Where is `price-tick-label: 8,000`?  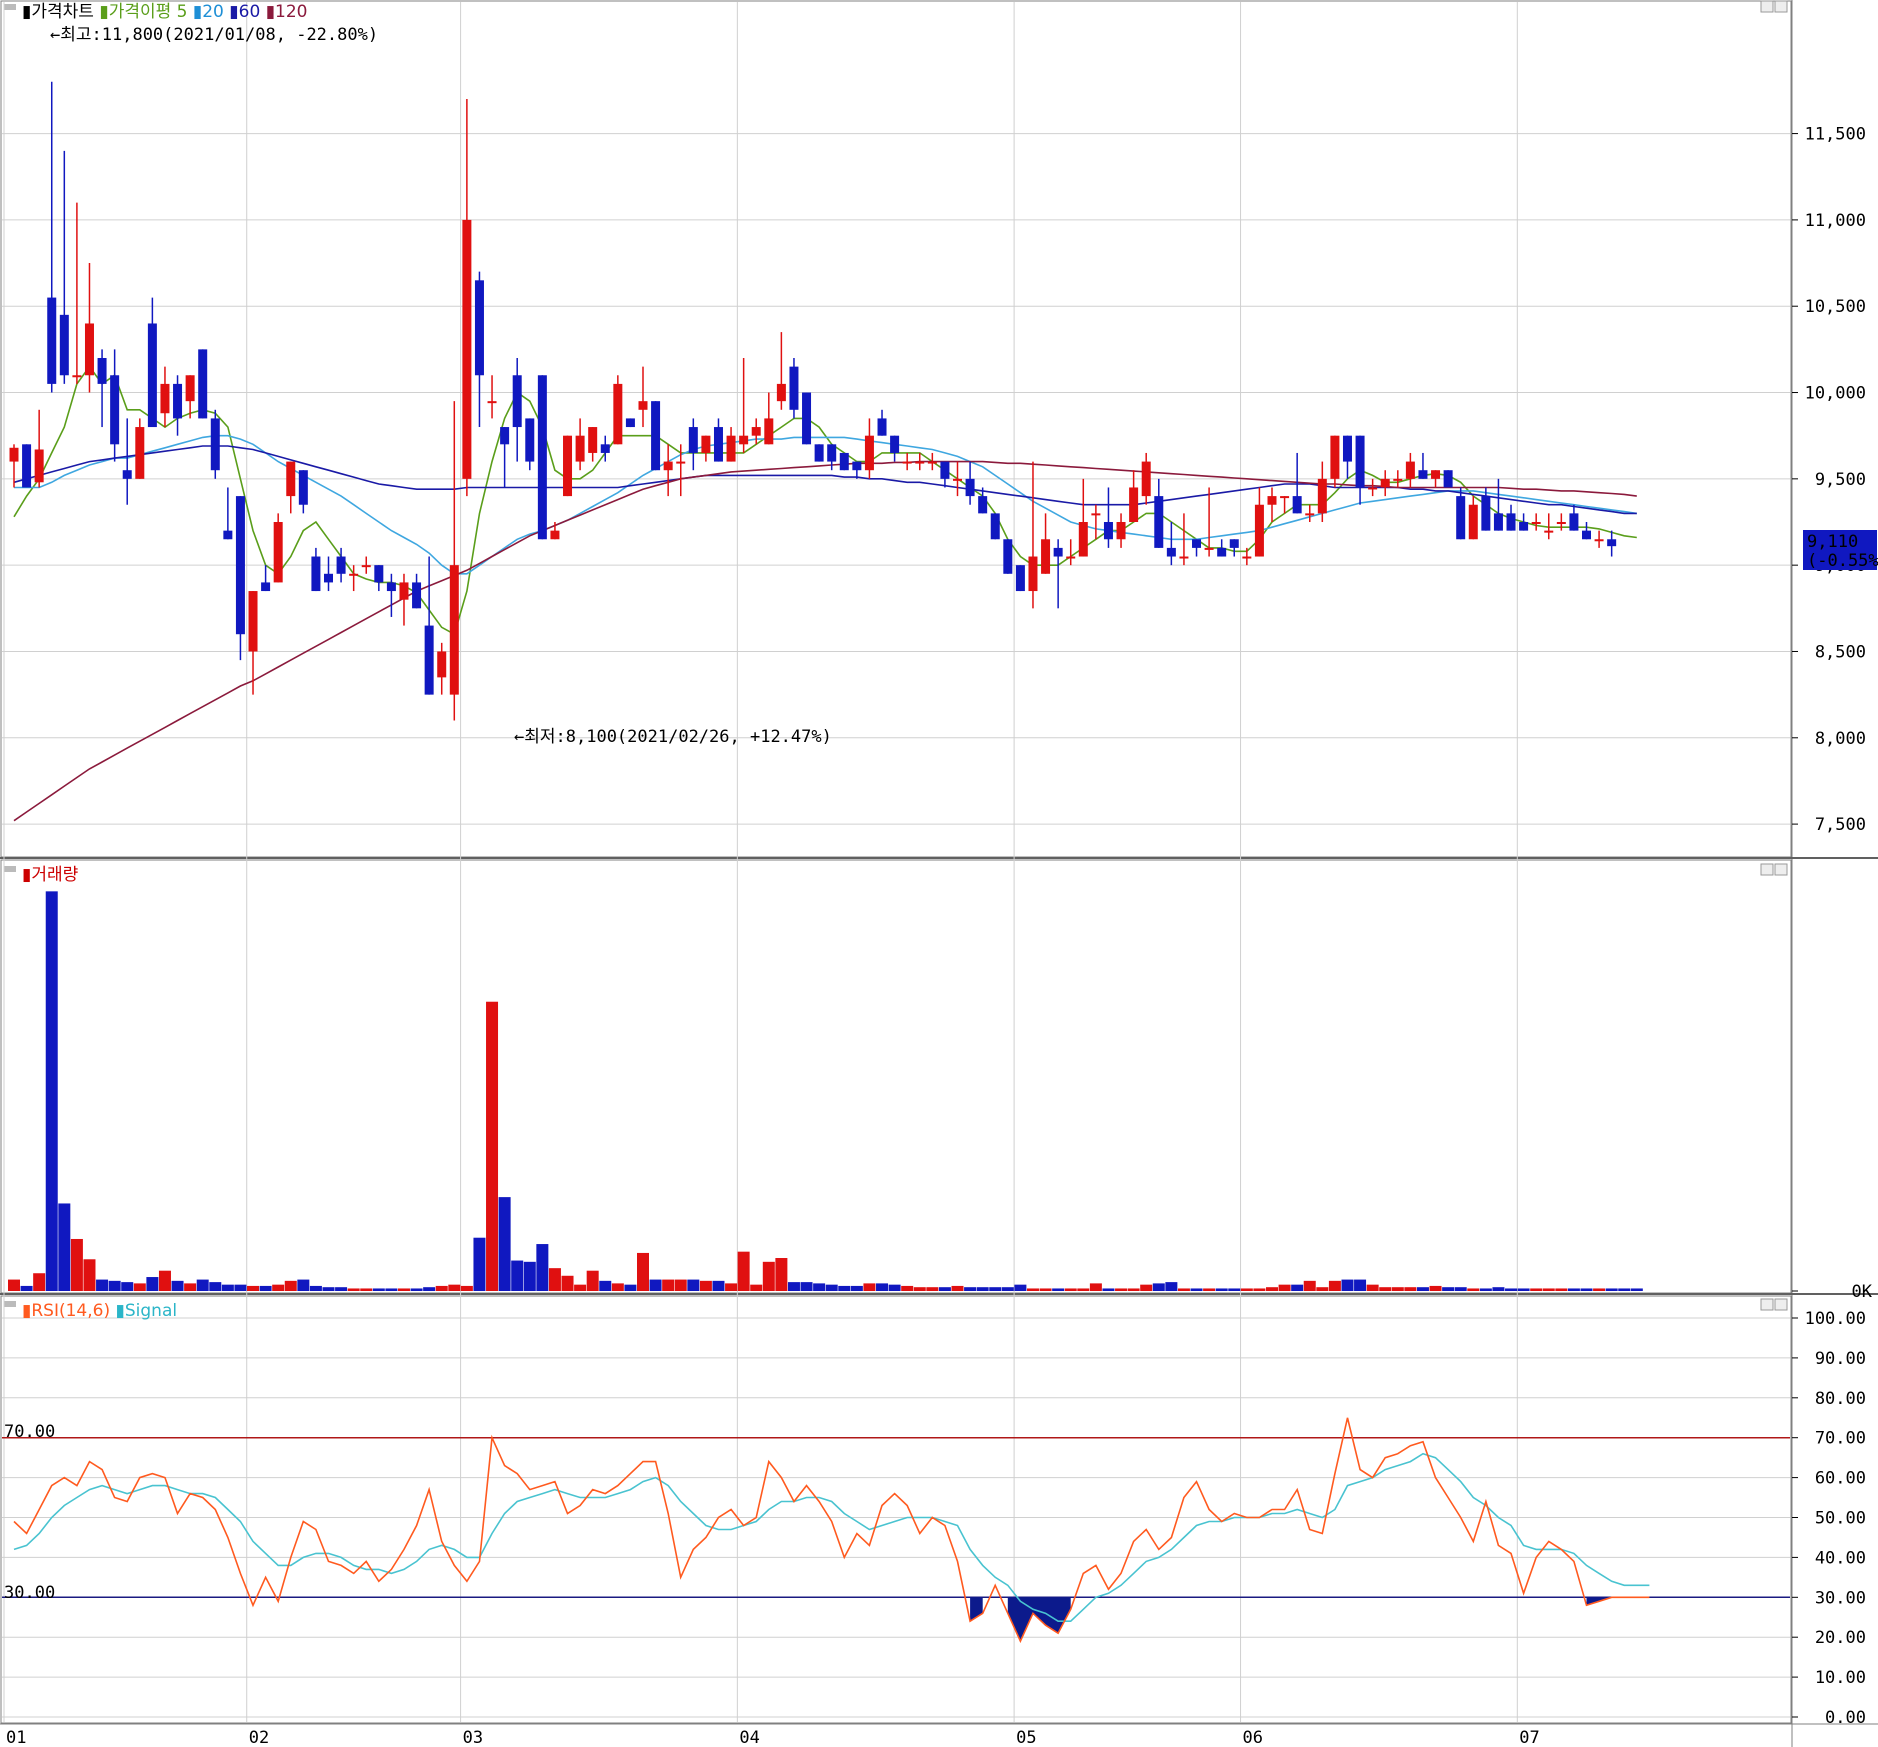 price-tick-label: 8,000 is located at coordinates (1840, 739).